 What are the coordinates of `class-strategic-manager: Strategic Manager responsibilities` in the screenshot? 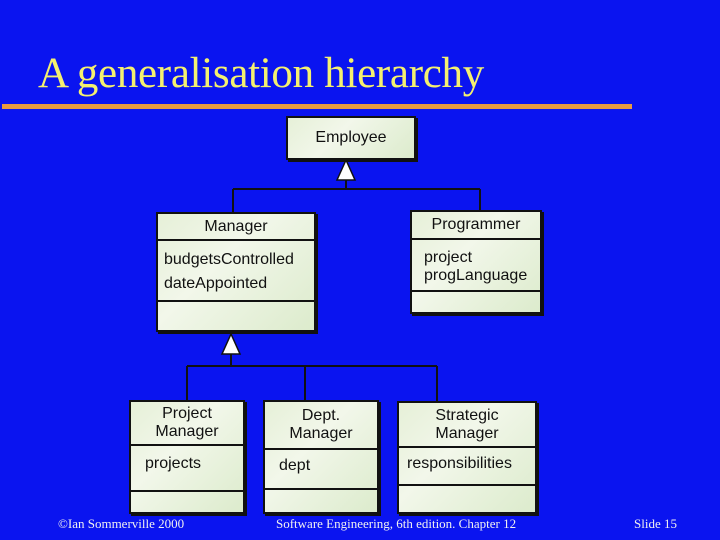 It's located at (467, 457).